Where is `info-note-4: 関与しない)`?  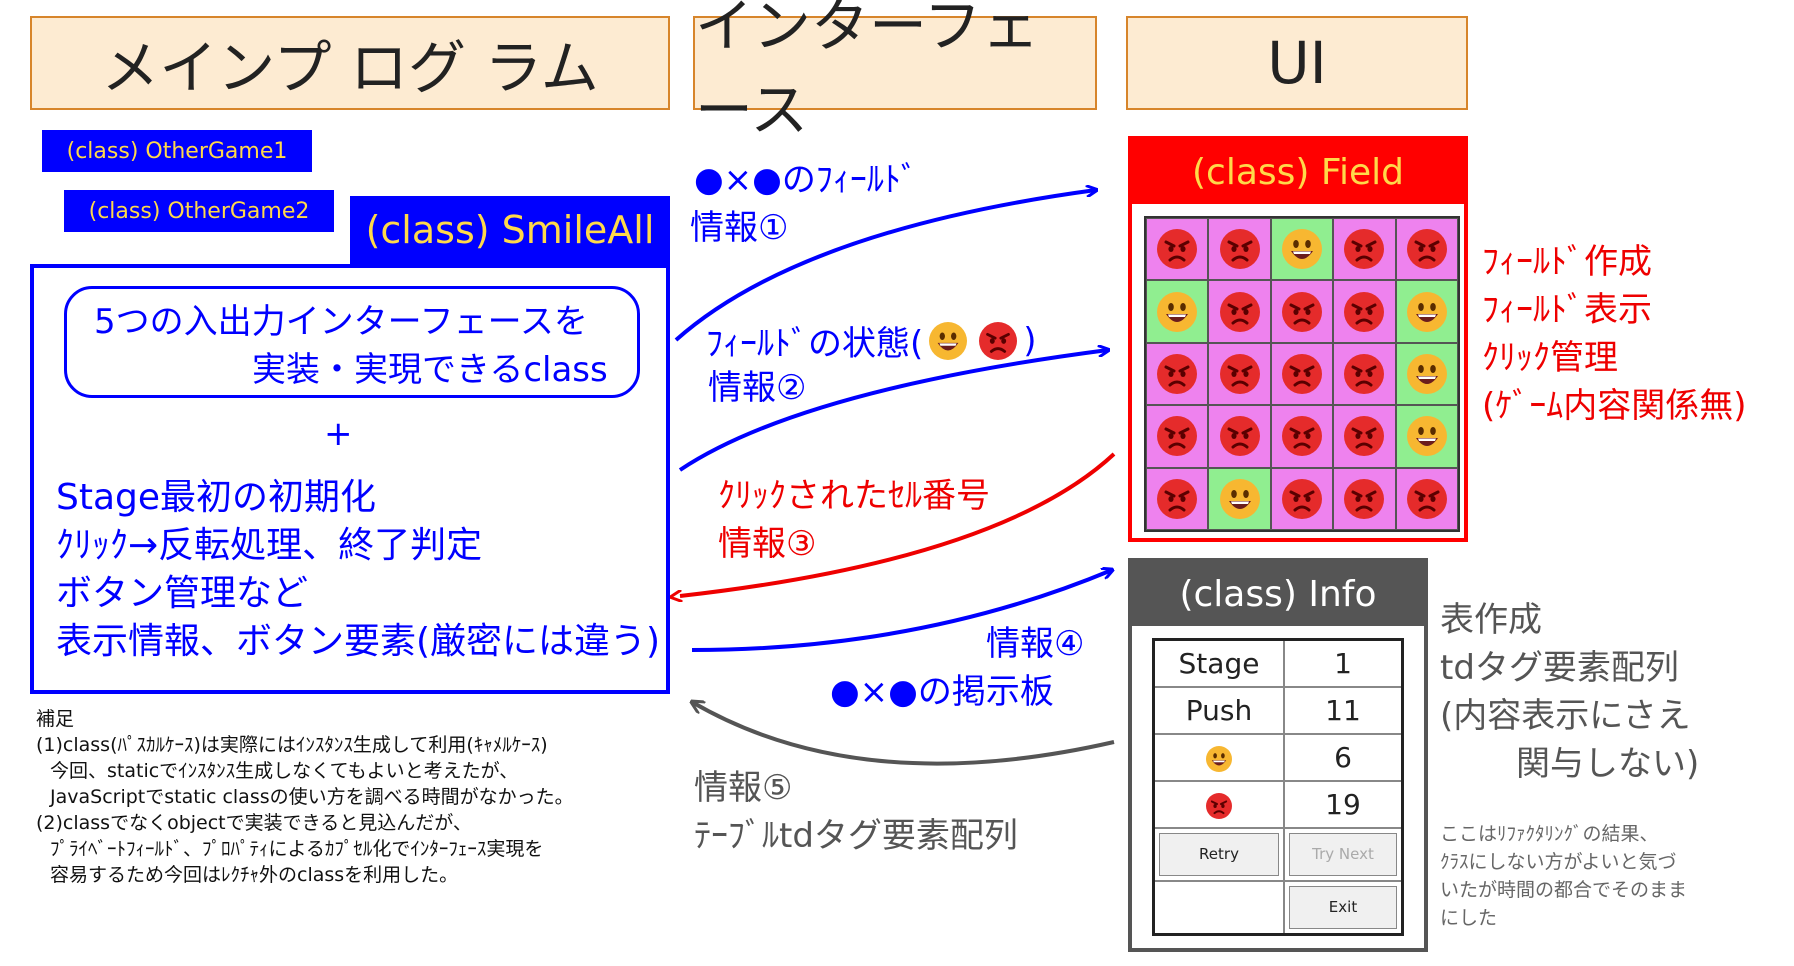 info-note-4: 関与しない) is located at coordinates (1608, 764).